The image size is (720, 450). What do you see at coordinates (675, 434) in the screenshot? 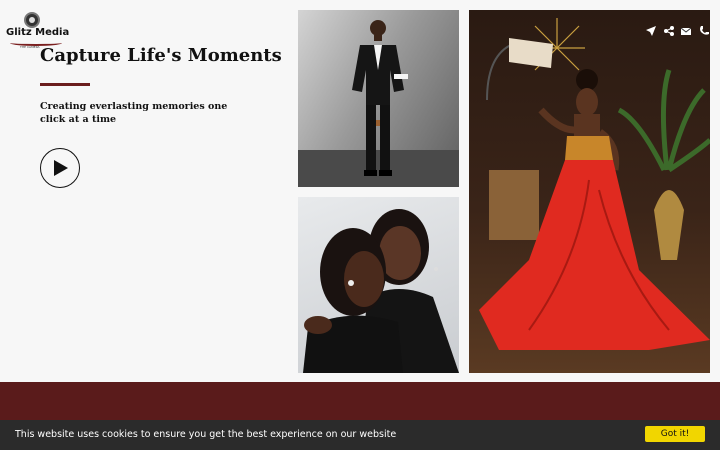
I see `cookie-accept-button: Got it!` at bounding box center [675, 434].